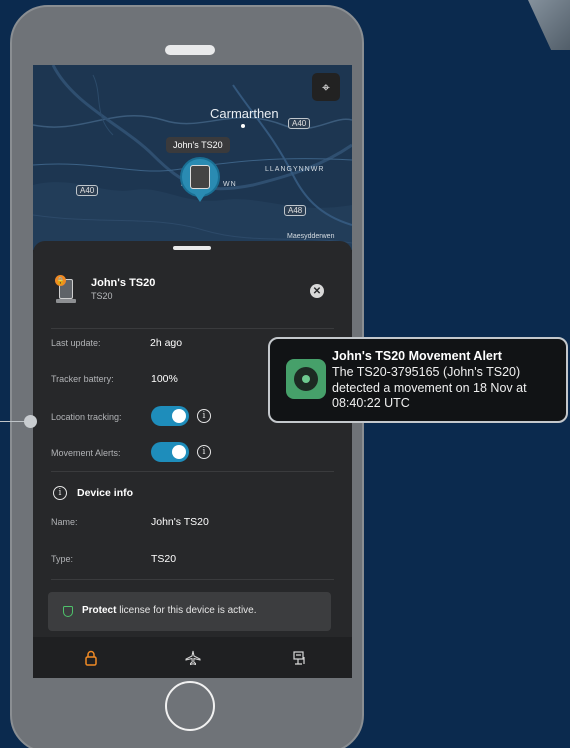 This screenshot has height=748, width=570. I want to click on app-logo-icon, so click(306, 379).